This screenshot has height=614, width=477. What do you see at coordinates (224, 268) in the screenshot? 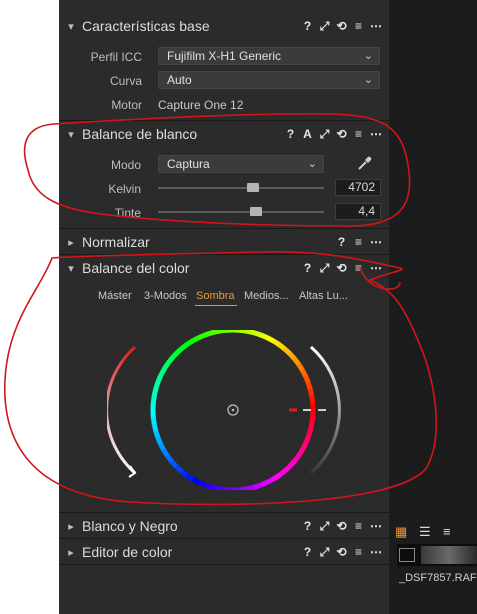
I see `section-header-balance-del-color: ▾ Balance del color ? ⤢ ⟲ ≡ ⋯` at bounding box center [224, 268].